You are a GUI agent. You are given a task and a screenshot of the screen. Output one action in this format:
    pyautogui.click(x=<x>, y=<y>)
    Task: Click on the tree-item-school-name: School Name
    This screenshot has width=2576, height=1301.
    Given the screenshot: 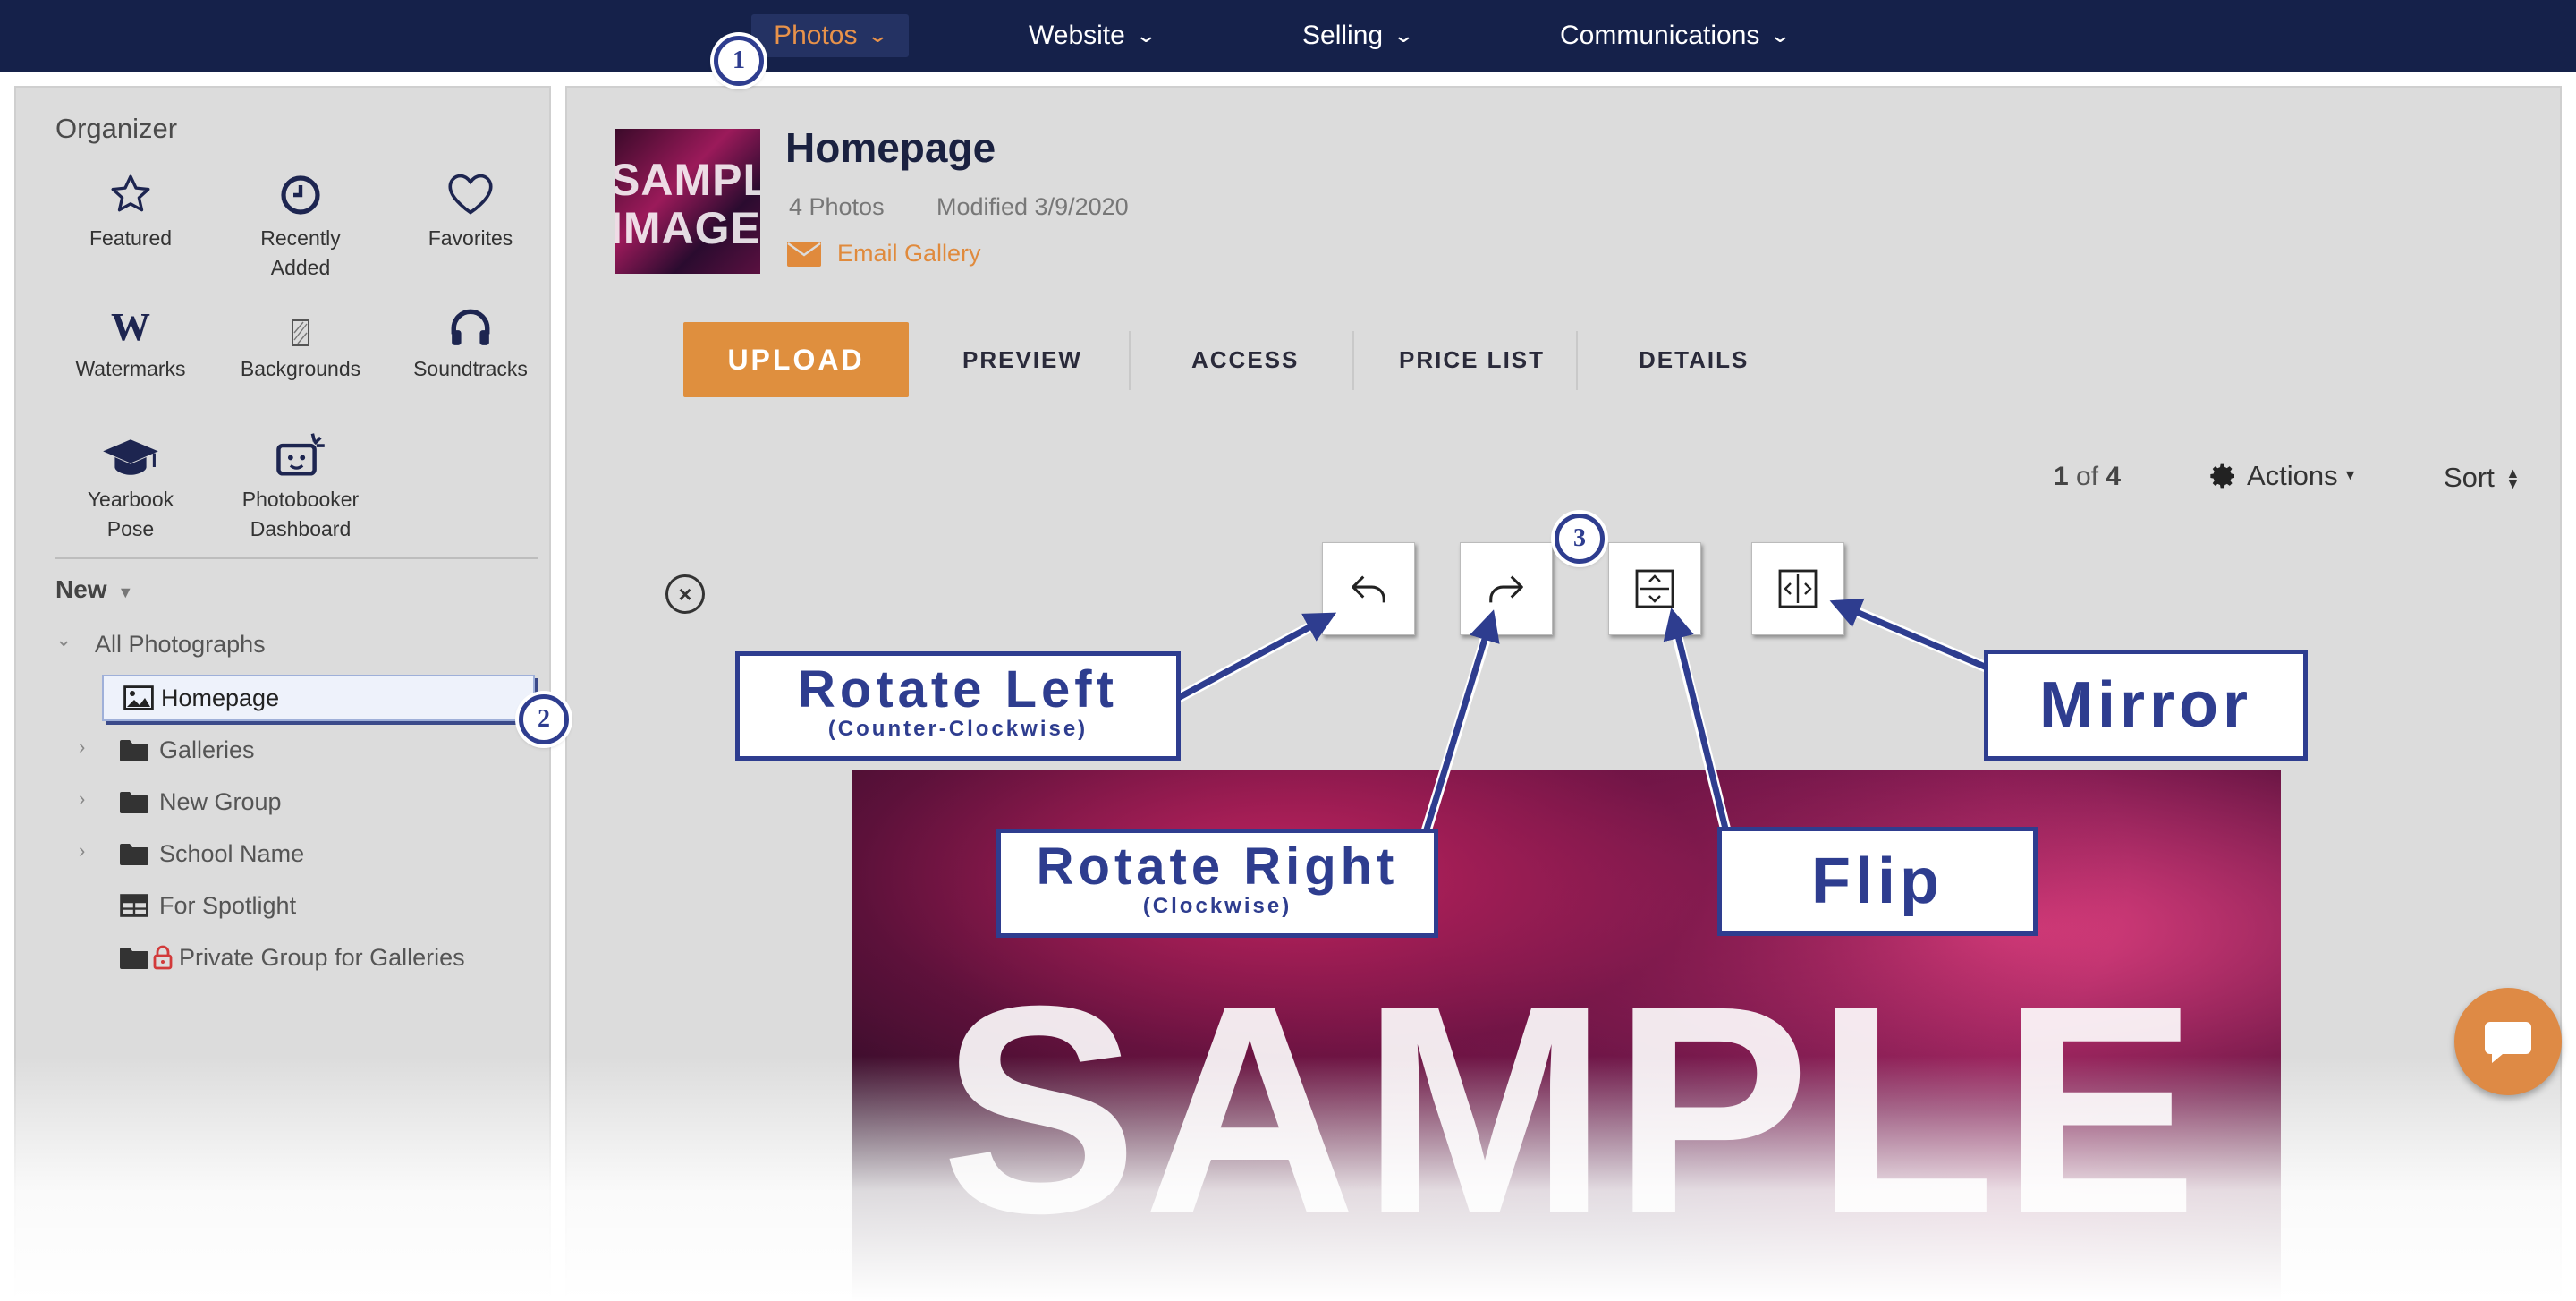 What is the action you would take?
    pyautogui.click(x=212, y=854)
    